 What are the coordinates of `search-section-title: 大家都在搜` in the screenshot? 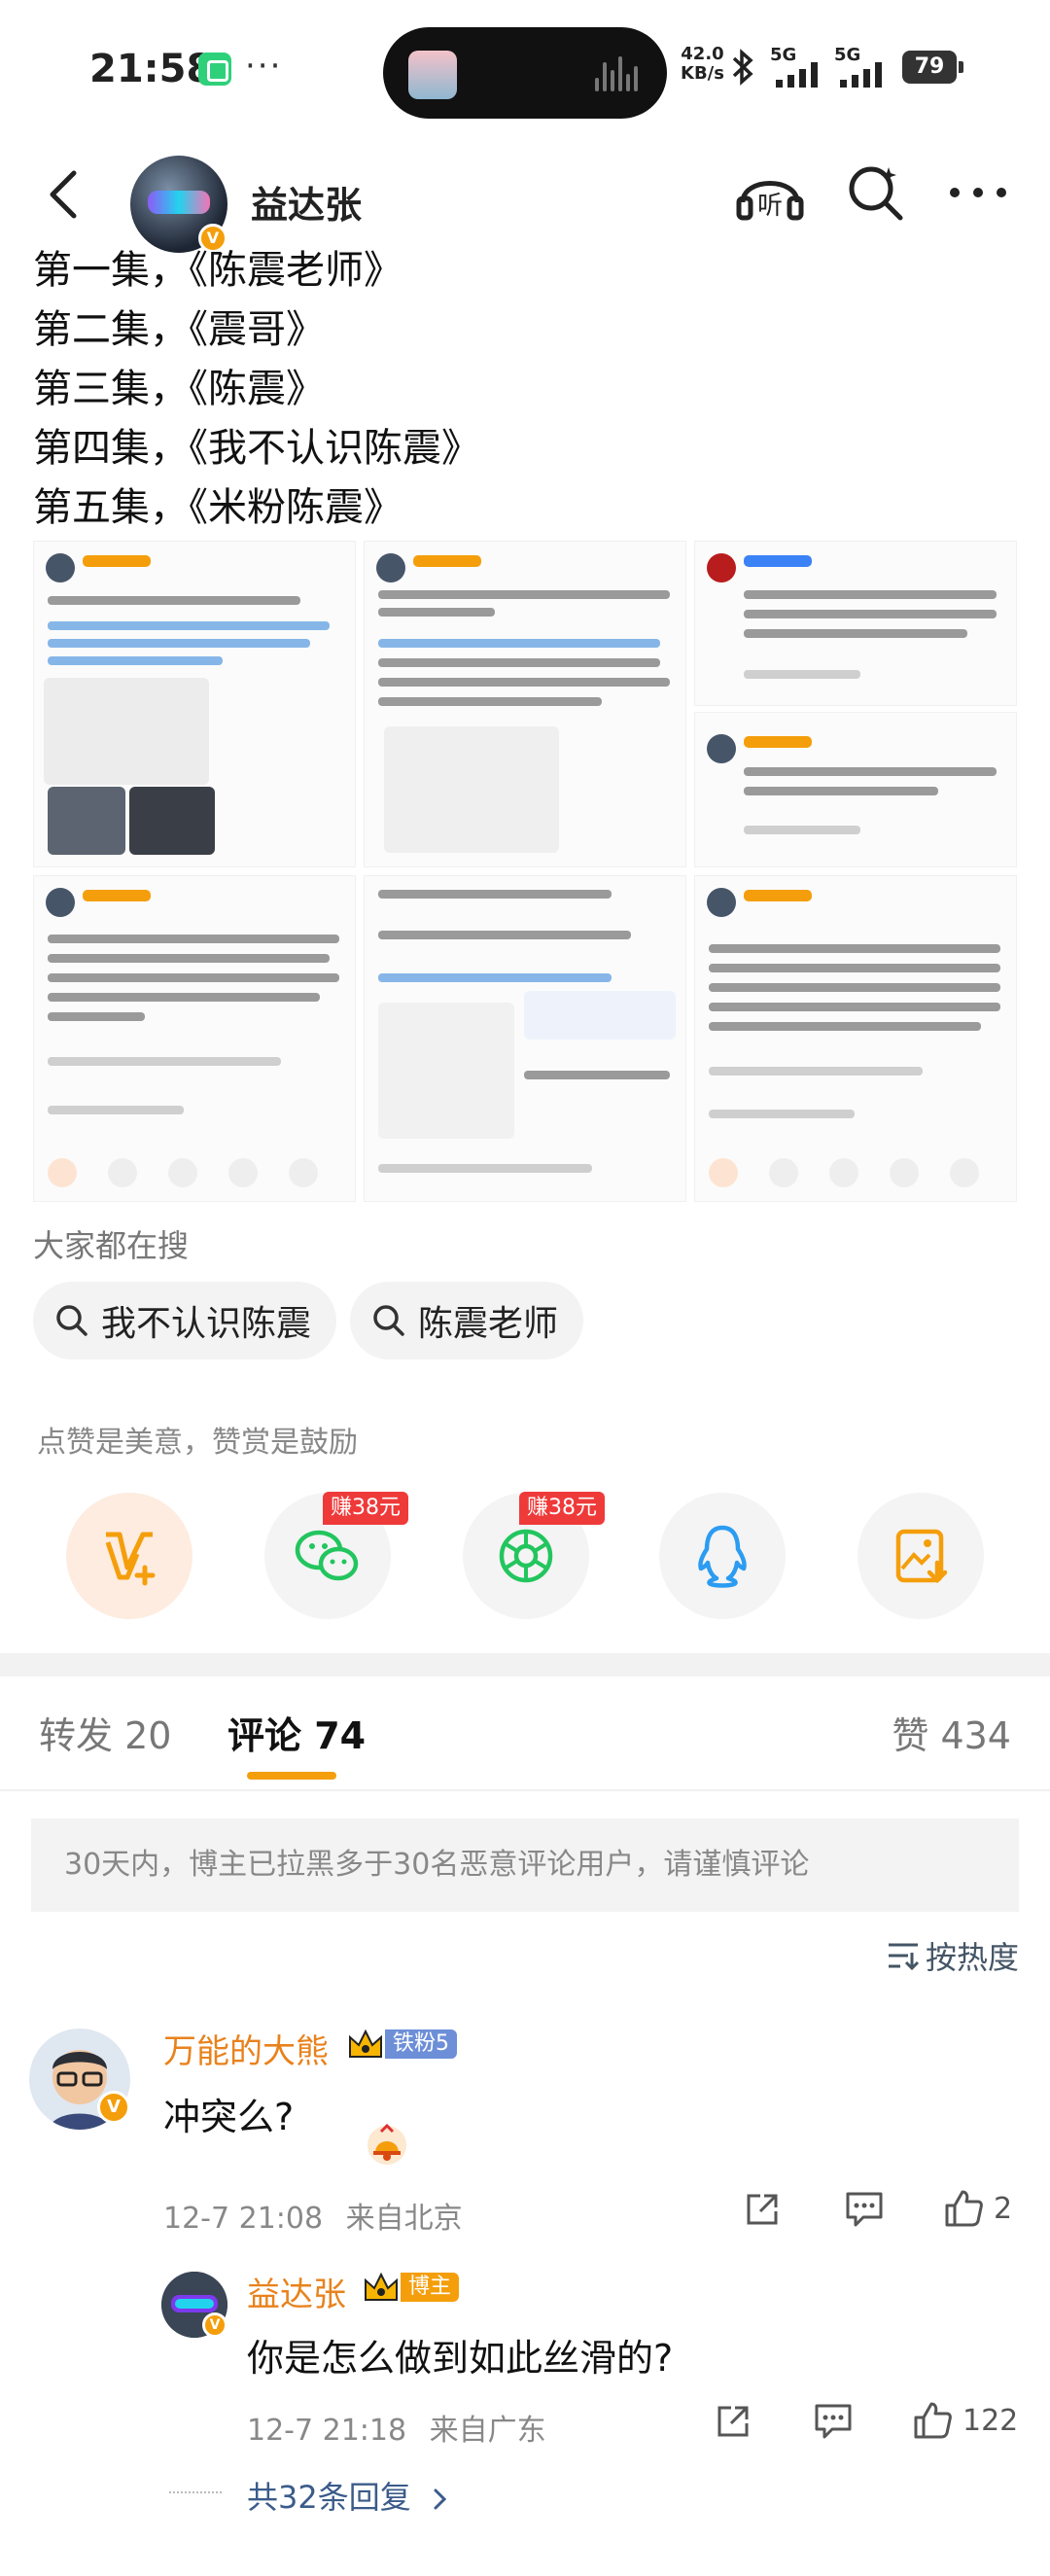 It's located at (111, 1246).